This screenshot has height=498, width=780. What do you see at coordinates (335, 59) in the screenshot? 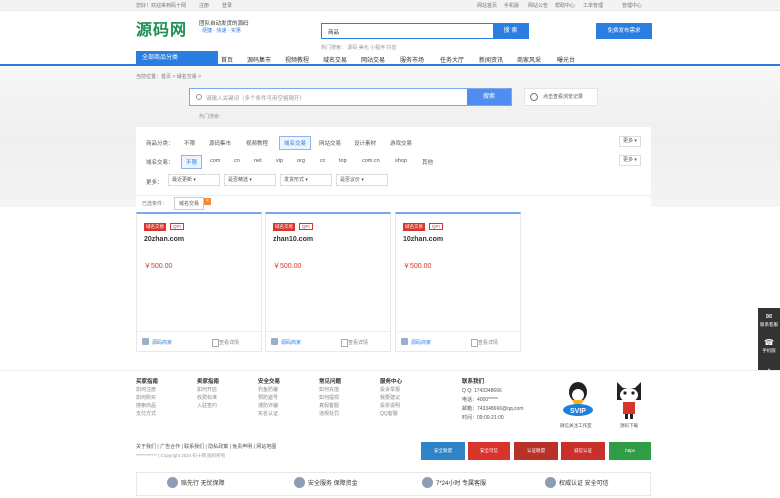
I see `nav-domain: 域名交易` at bounding box center [335, 59].